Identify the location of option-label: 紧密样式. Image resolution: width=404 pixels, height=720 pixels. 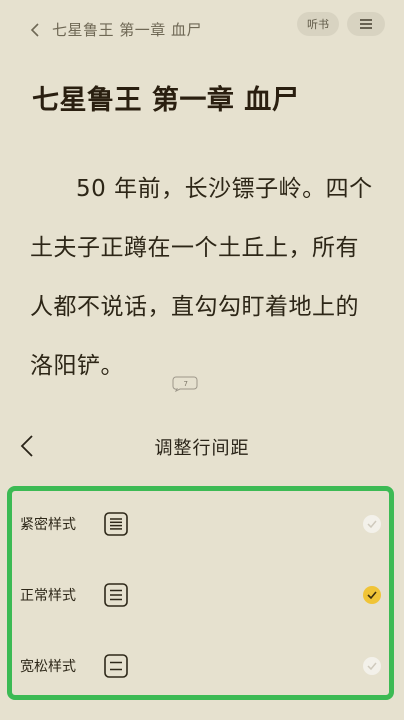
(48, 525).